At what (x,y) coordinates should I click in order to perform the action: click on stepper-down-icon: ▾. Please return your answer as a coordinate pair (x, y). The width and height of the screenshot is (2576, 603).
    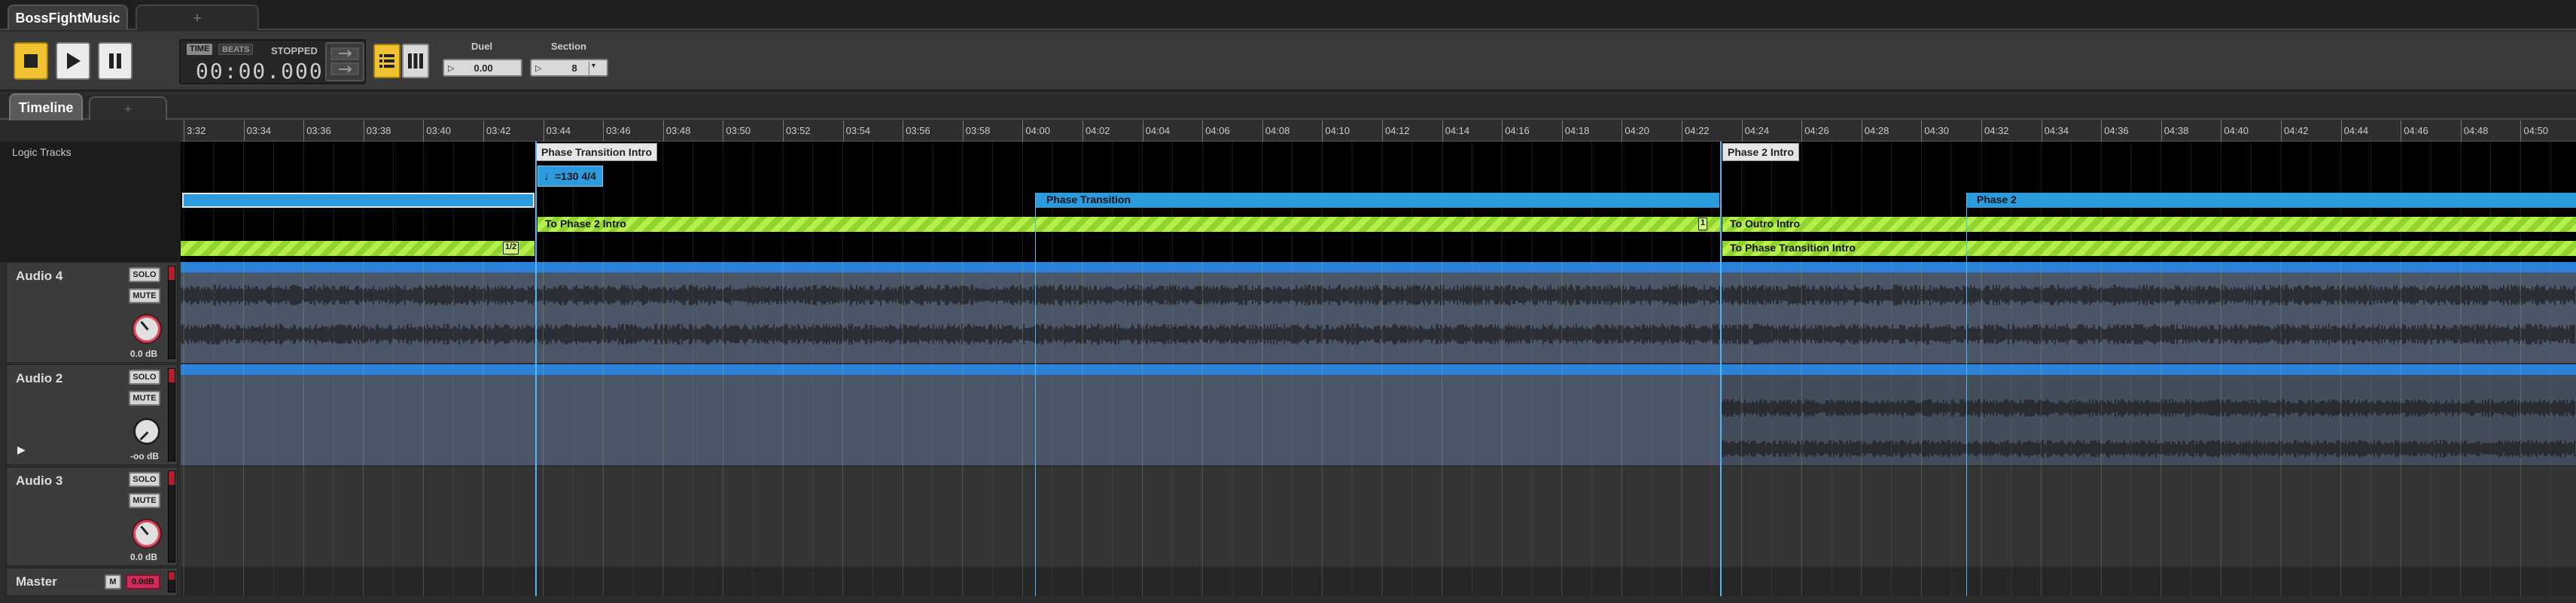
    Looking at the image, I should click on (593, 66).